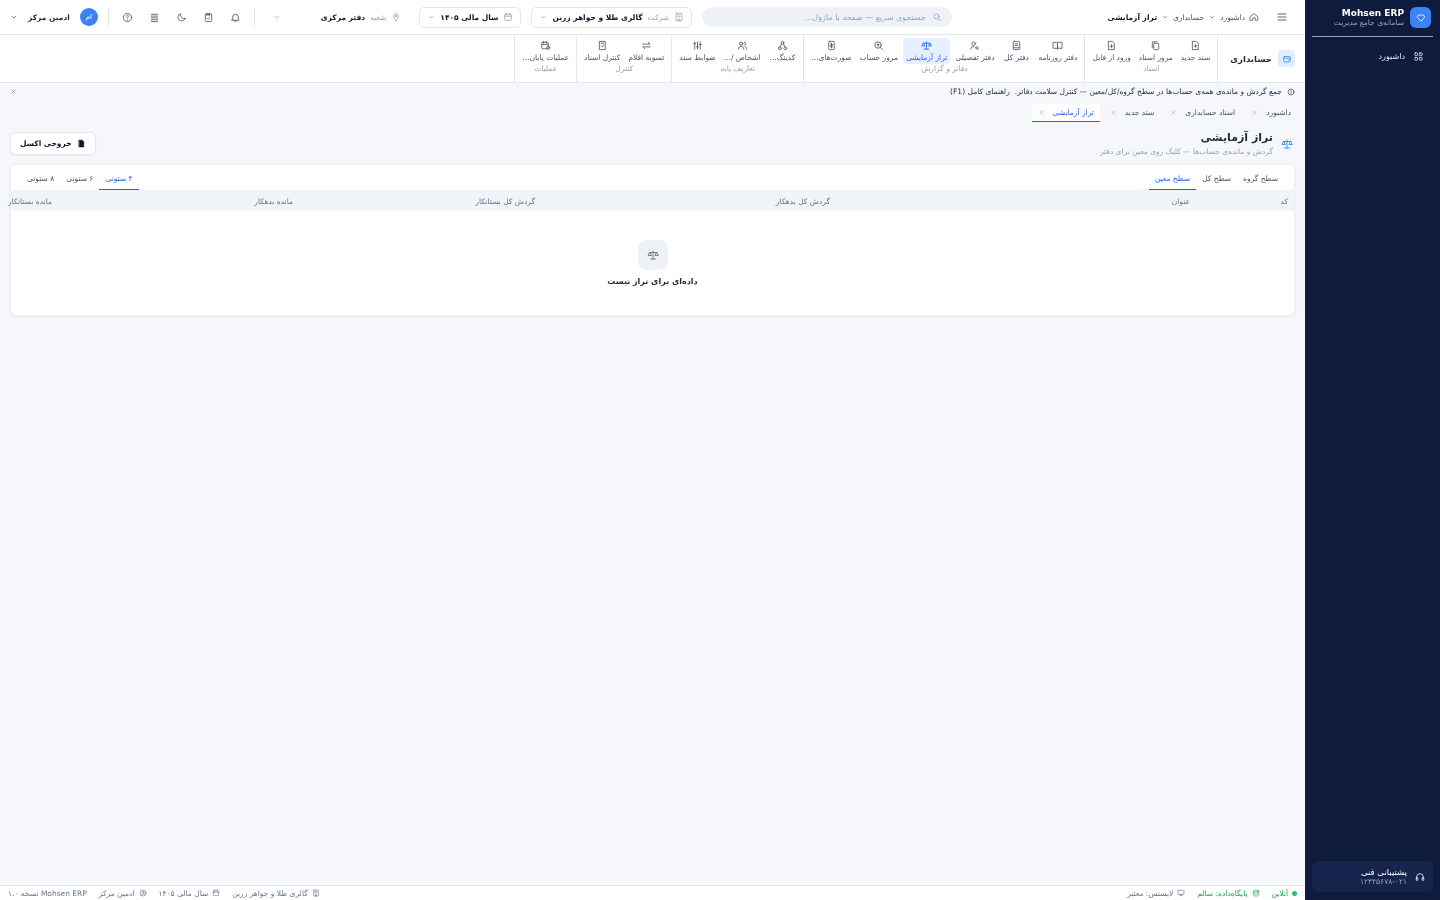  What do you see at coordinates (1181, 893) in the screenshot?
I see `monitor-icon` at bounding box center [1181, 893].